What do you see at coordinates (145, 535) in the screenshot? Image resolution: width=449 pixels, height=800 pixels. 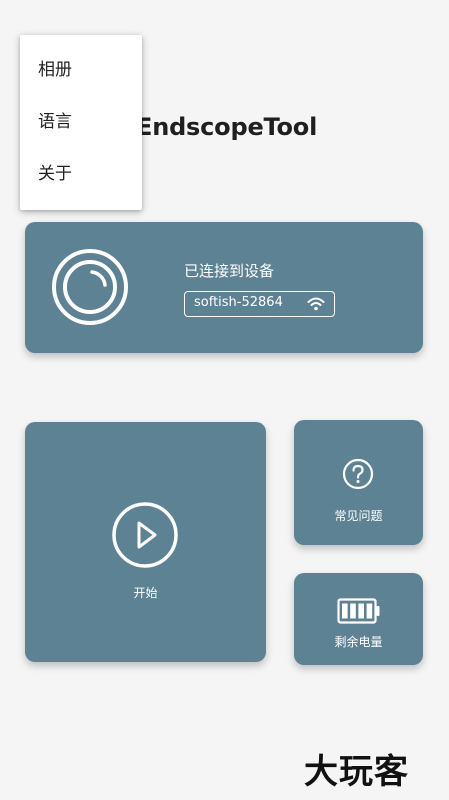 I see `play-icon` at bounding box center [145, 535].